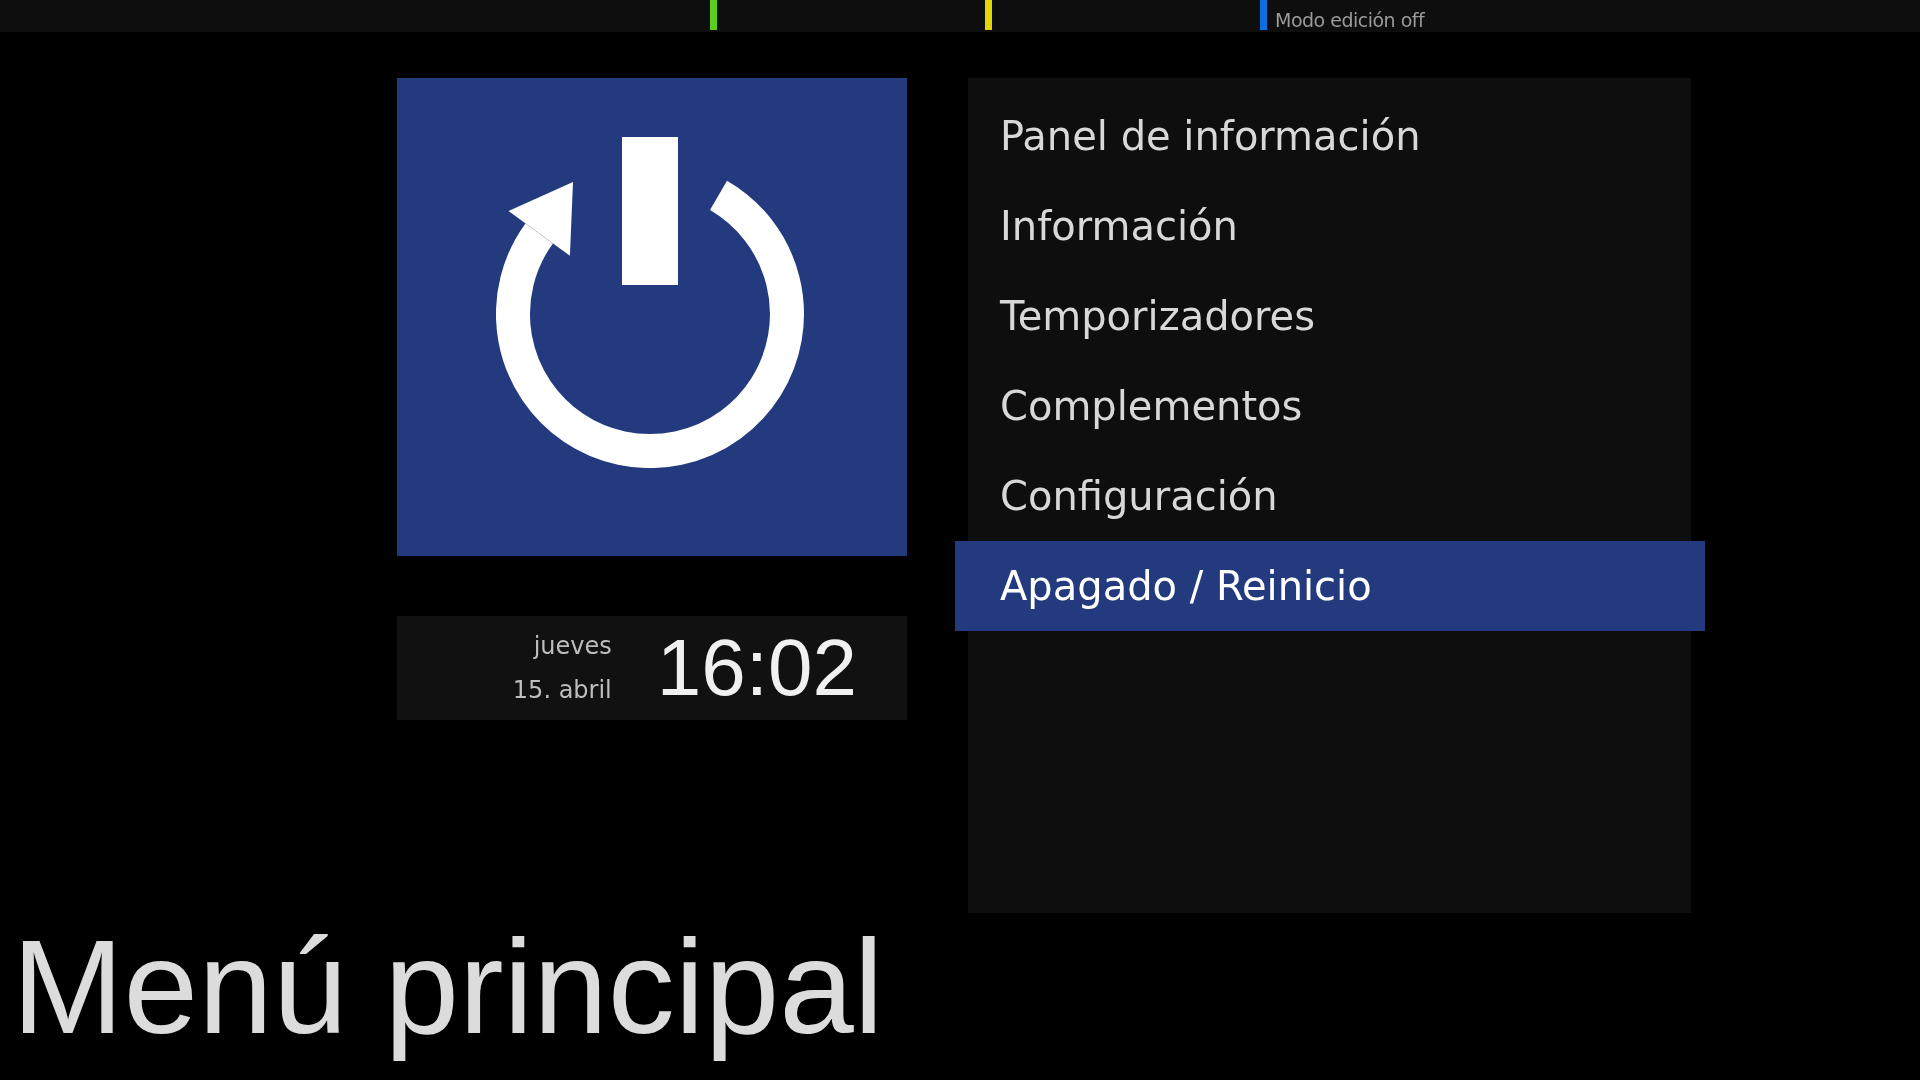  I want to click on menu-item: Panel de información, so click(1330, 136).